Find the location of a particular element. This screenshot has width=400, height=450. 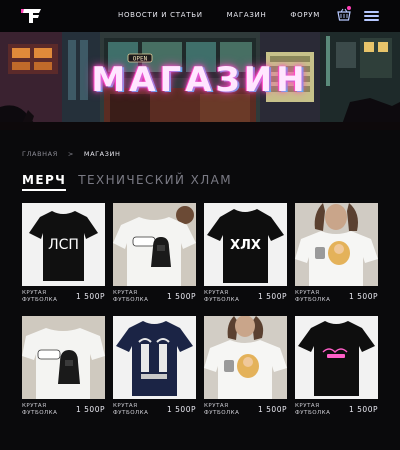

product-image: ХЛХ is located at coordinates (245, 244).